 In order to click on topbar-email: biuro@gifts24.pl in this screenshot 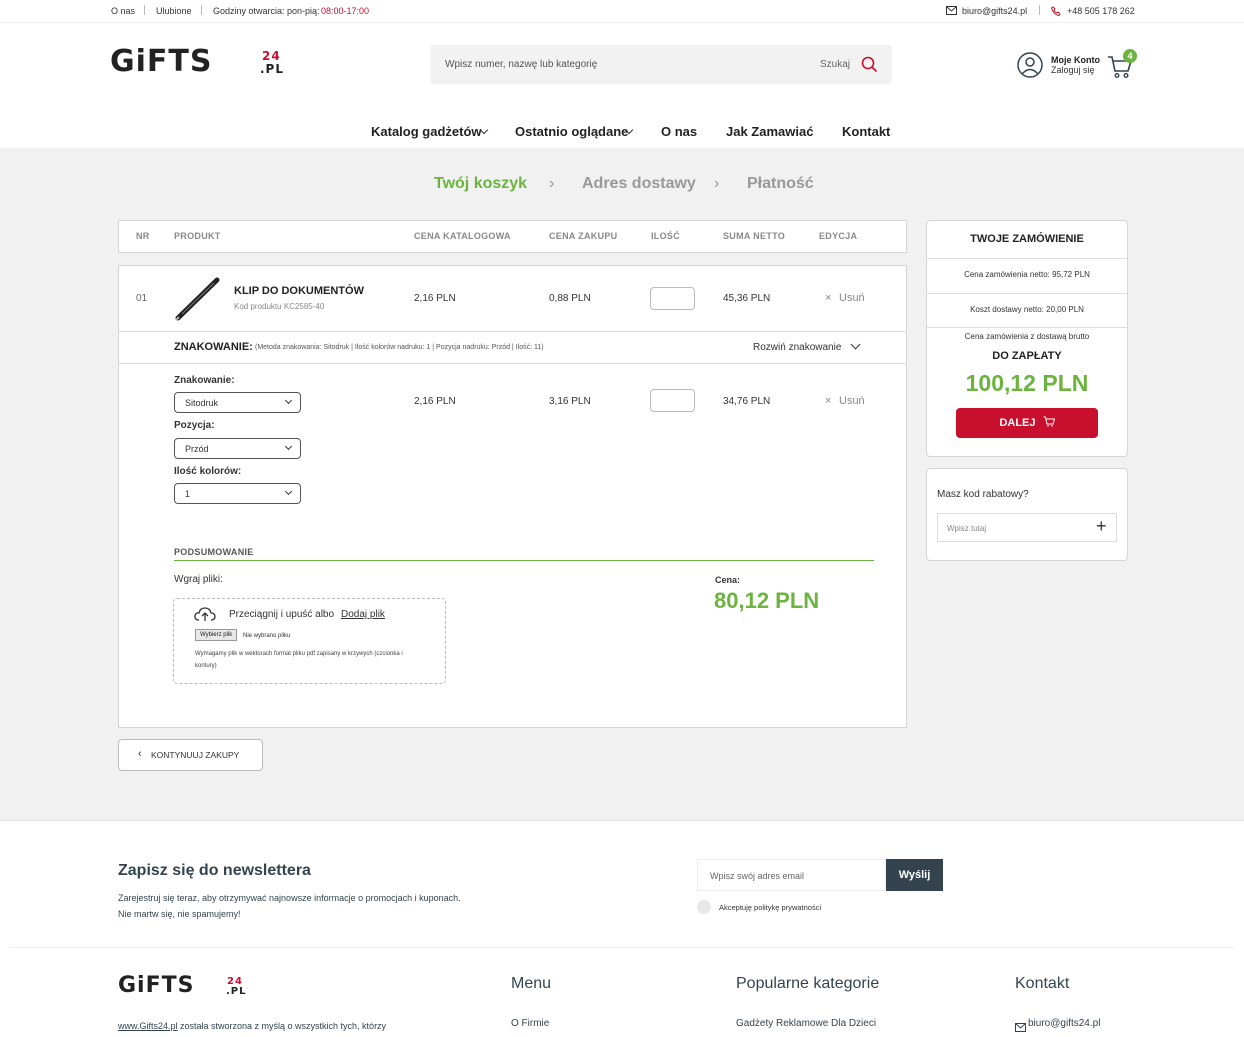, I will do `click(994, 11)`.